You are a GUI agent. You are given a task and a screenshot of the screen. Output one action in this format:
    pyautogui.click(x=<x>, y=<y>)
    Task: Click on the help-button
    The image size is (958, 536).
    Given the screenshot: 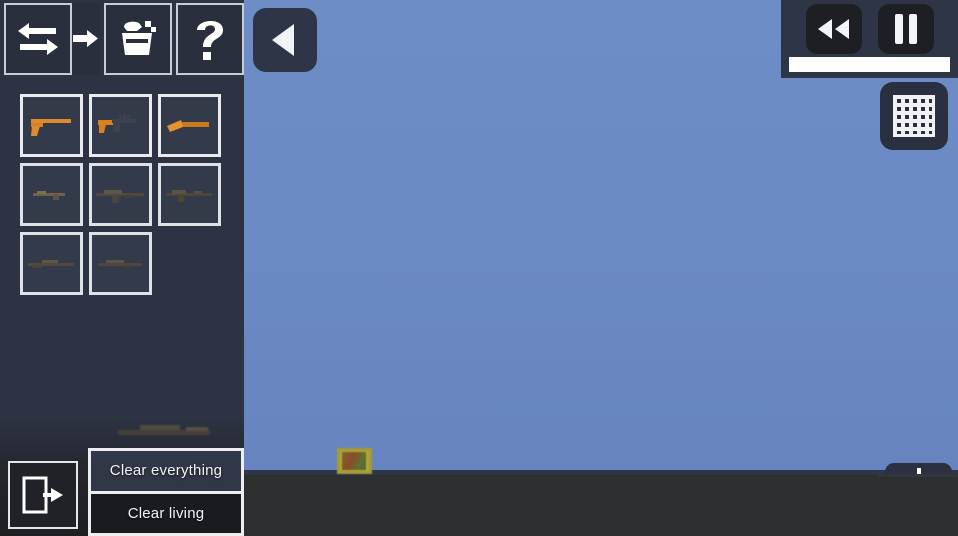 What is the action you would take?
    pyautogui.click(x=210, y=39)
    